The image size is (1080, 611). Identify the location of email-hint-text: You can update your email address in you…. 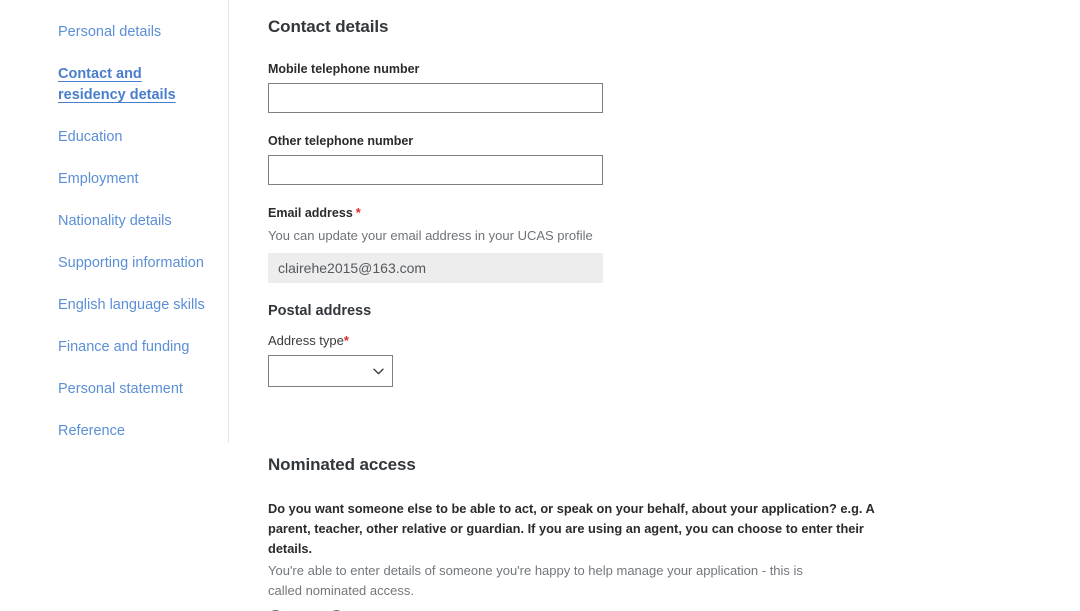
(430, 235).